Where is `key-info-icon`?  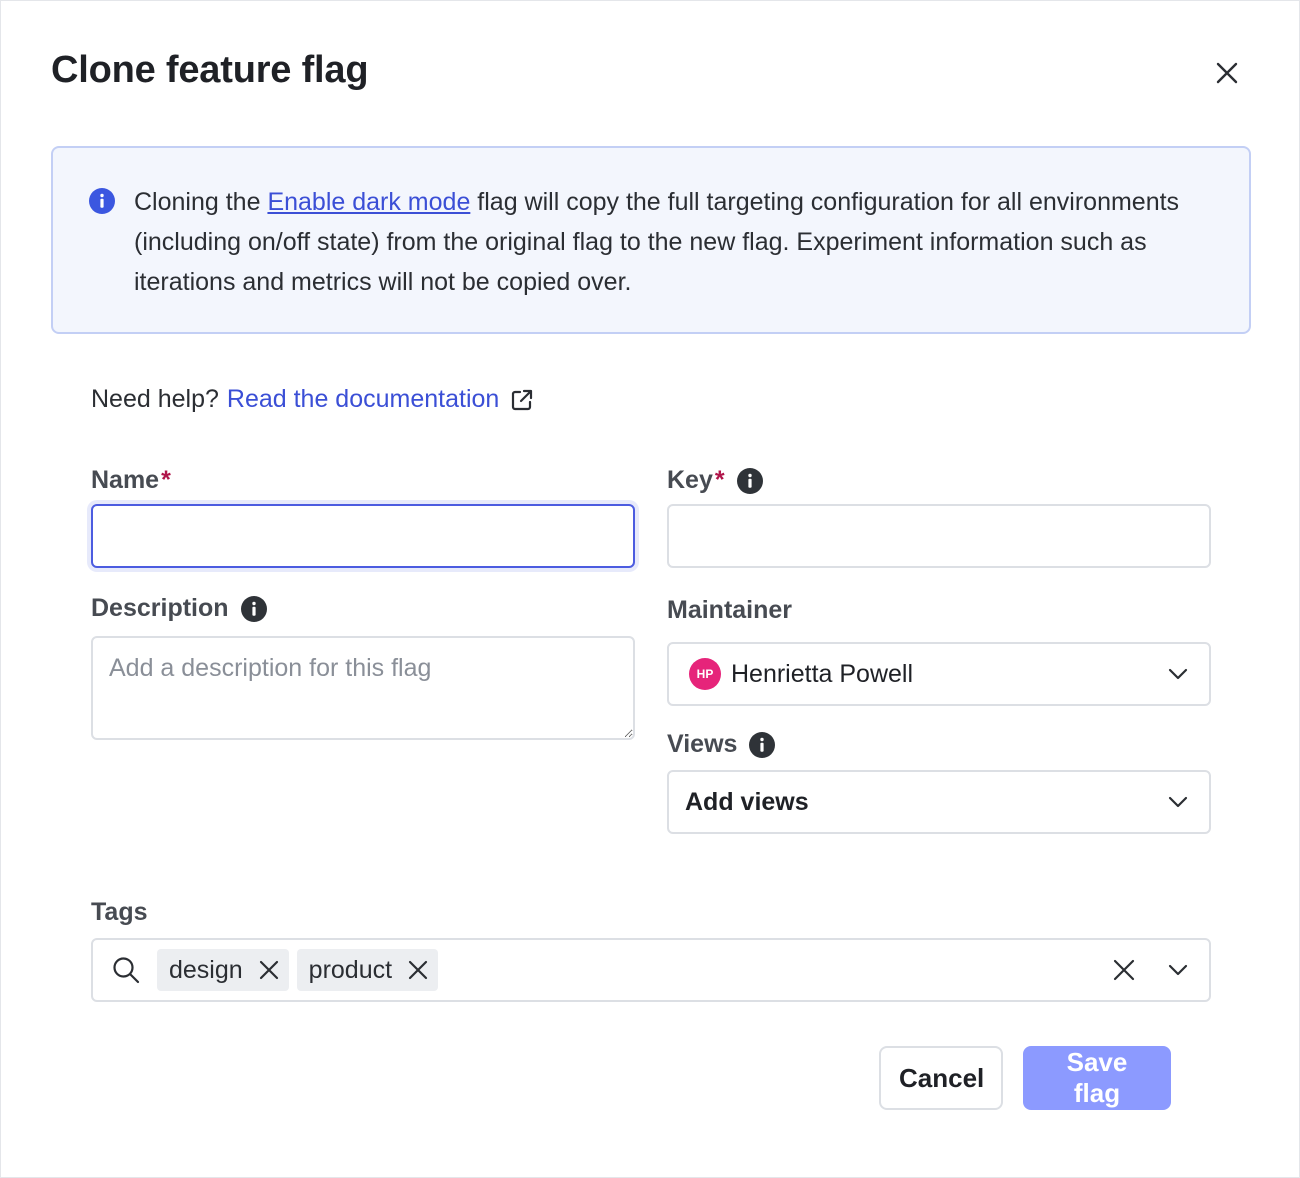 key-info-icon is located at coordinates (749, 480).